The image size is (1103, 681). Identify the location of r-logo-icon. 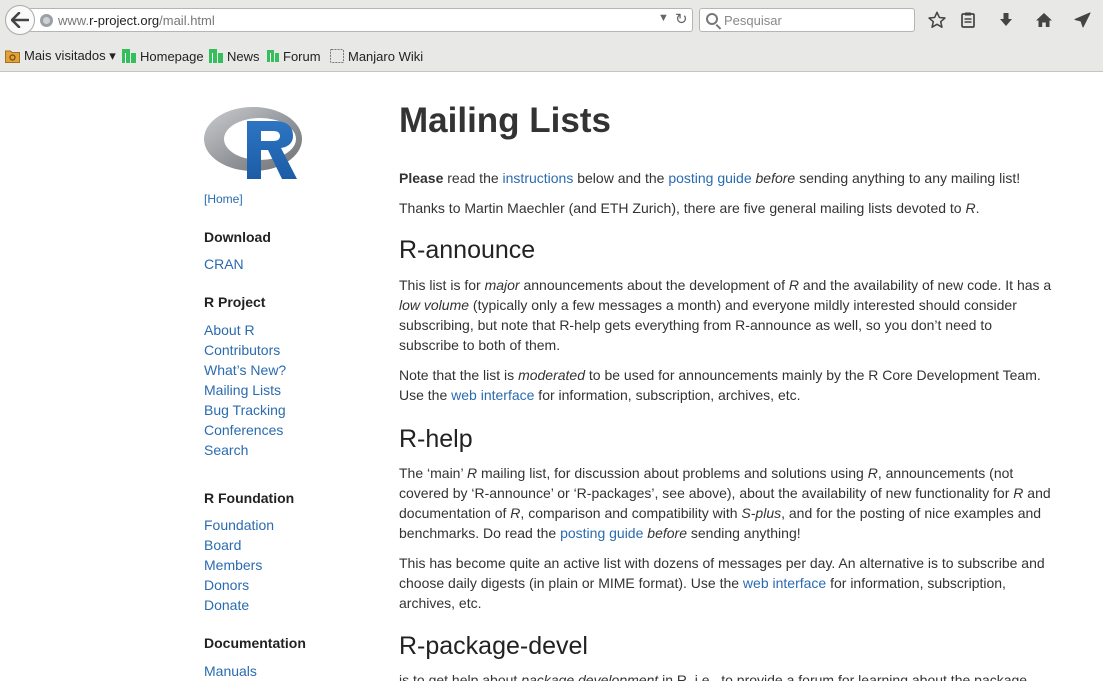
(253, 143).